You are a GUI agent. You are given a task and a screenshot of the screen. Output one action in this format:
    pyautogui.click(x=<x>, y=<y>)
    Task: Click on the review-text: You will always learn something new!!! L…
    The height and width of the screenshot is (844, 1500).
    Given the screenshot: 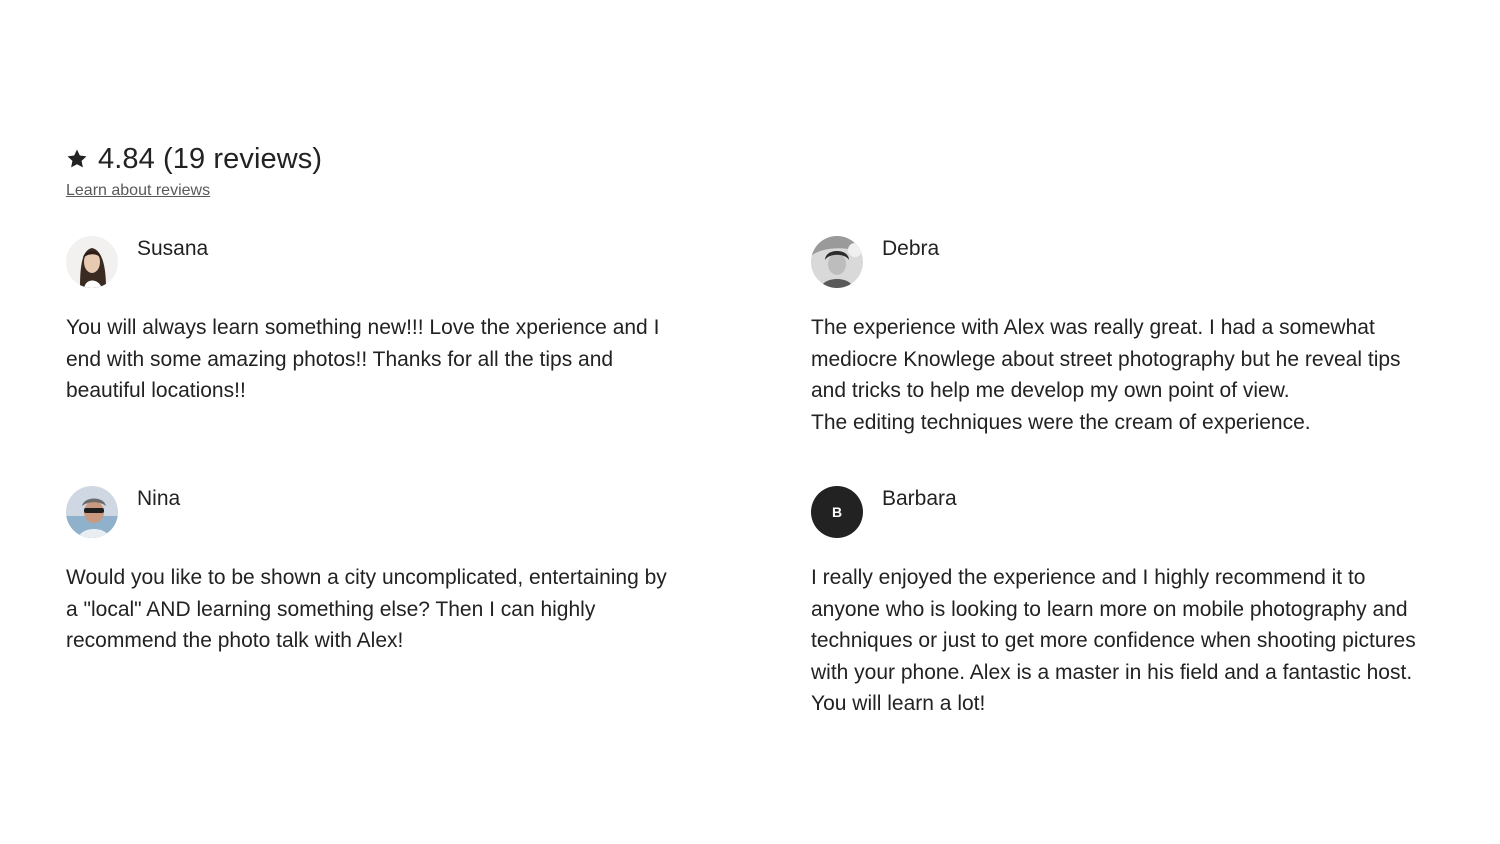 What is the action you would take?
    pyautogui.click(x=363, y=359)
    